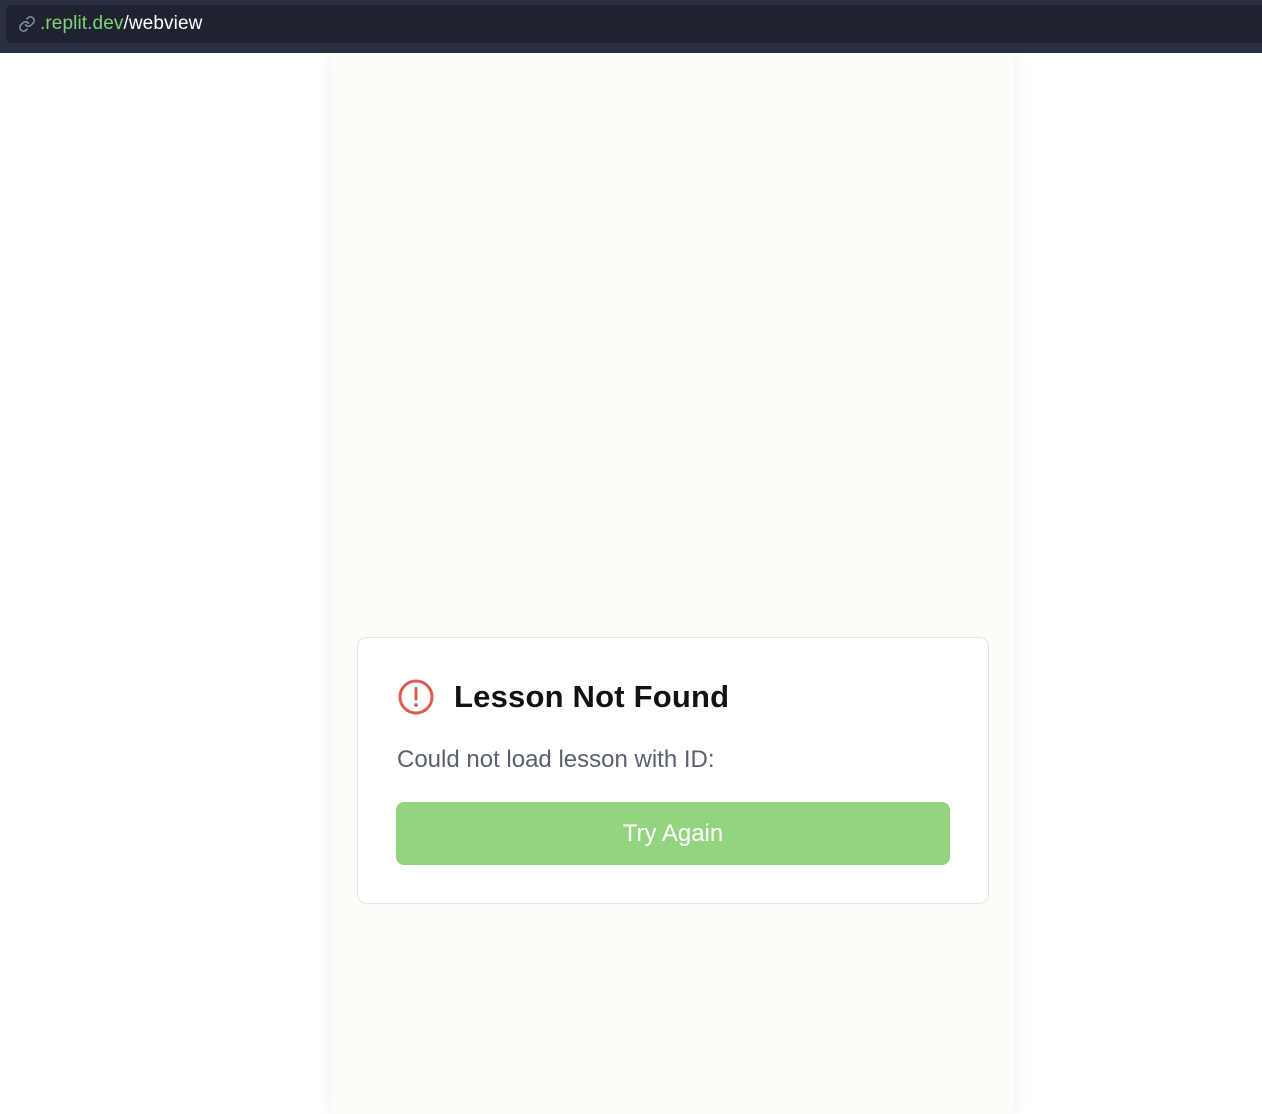 The image size is (1262, 1114). I want to click on url-text: .replit.dev/webview, so click(121, 24).